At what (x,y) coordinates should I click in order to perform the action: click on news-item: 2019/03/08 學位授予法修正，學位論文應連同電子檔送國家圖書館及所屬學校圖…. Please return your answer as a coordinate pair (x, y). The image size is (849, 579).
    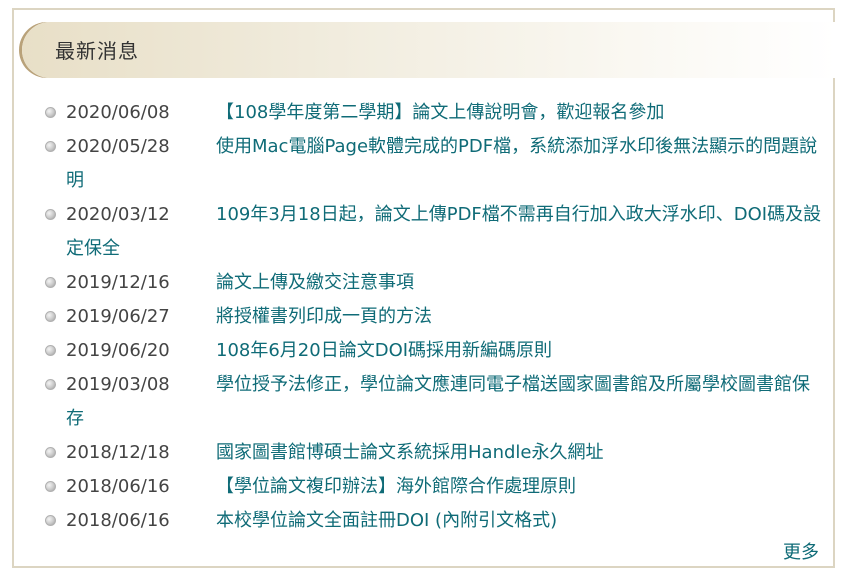
    Looking at the image, I should click on (432, 402).